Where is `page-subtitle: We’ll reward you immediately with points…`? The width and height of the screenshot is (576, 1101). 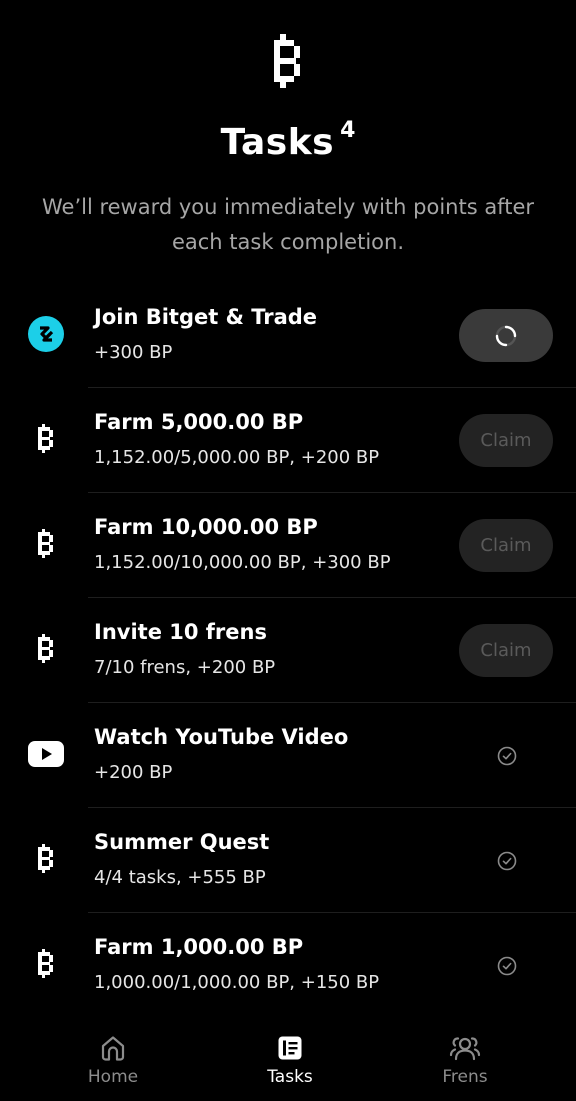 page-subtitle: We’ll reward you immediately with points… is located at coordinates (287, 224).